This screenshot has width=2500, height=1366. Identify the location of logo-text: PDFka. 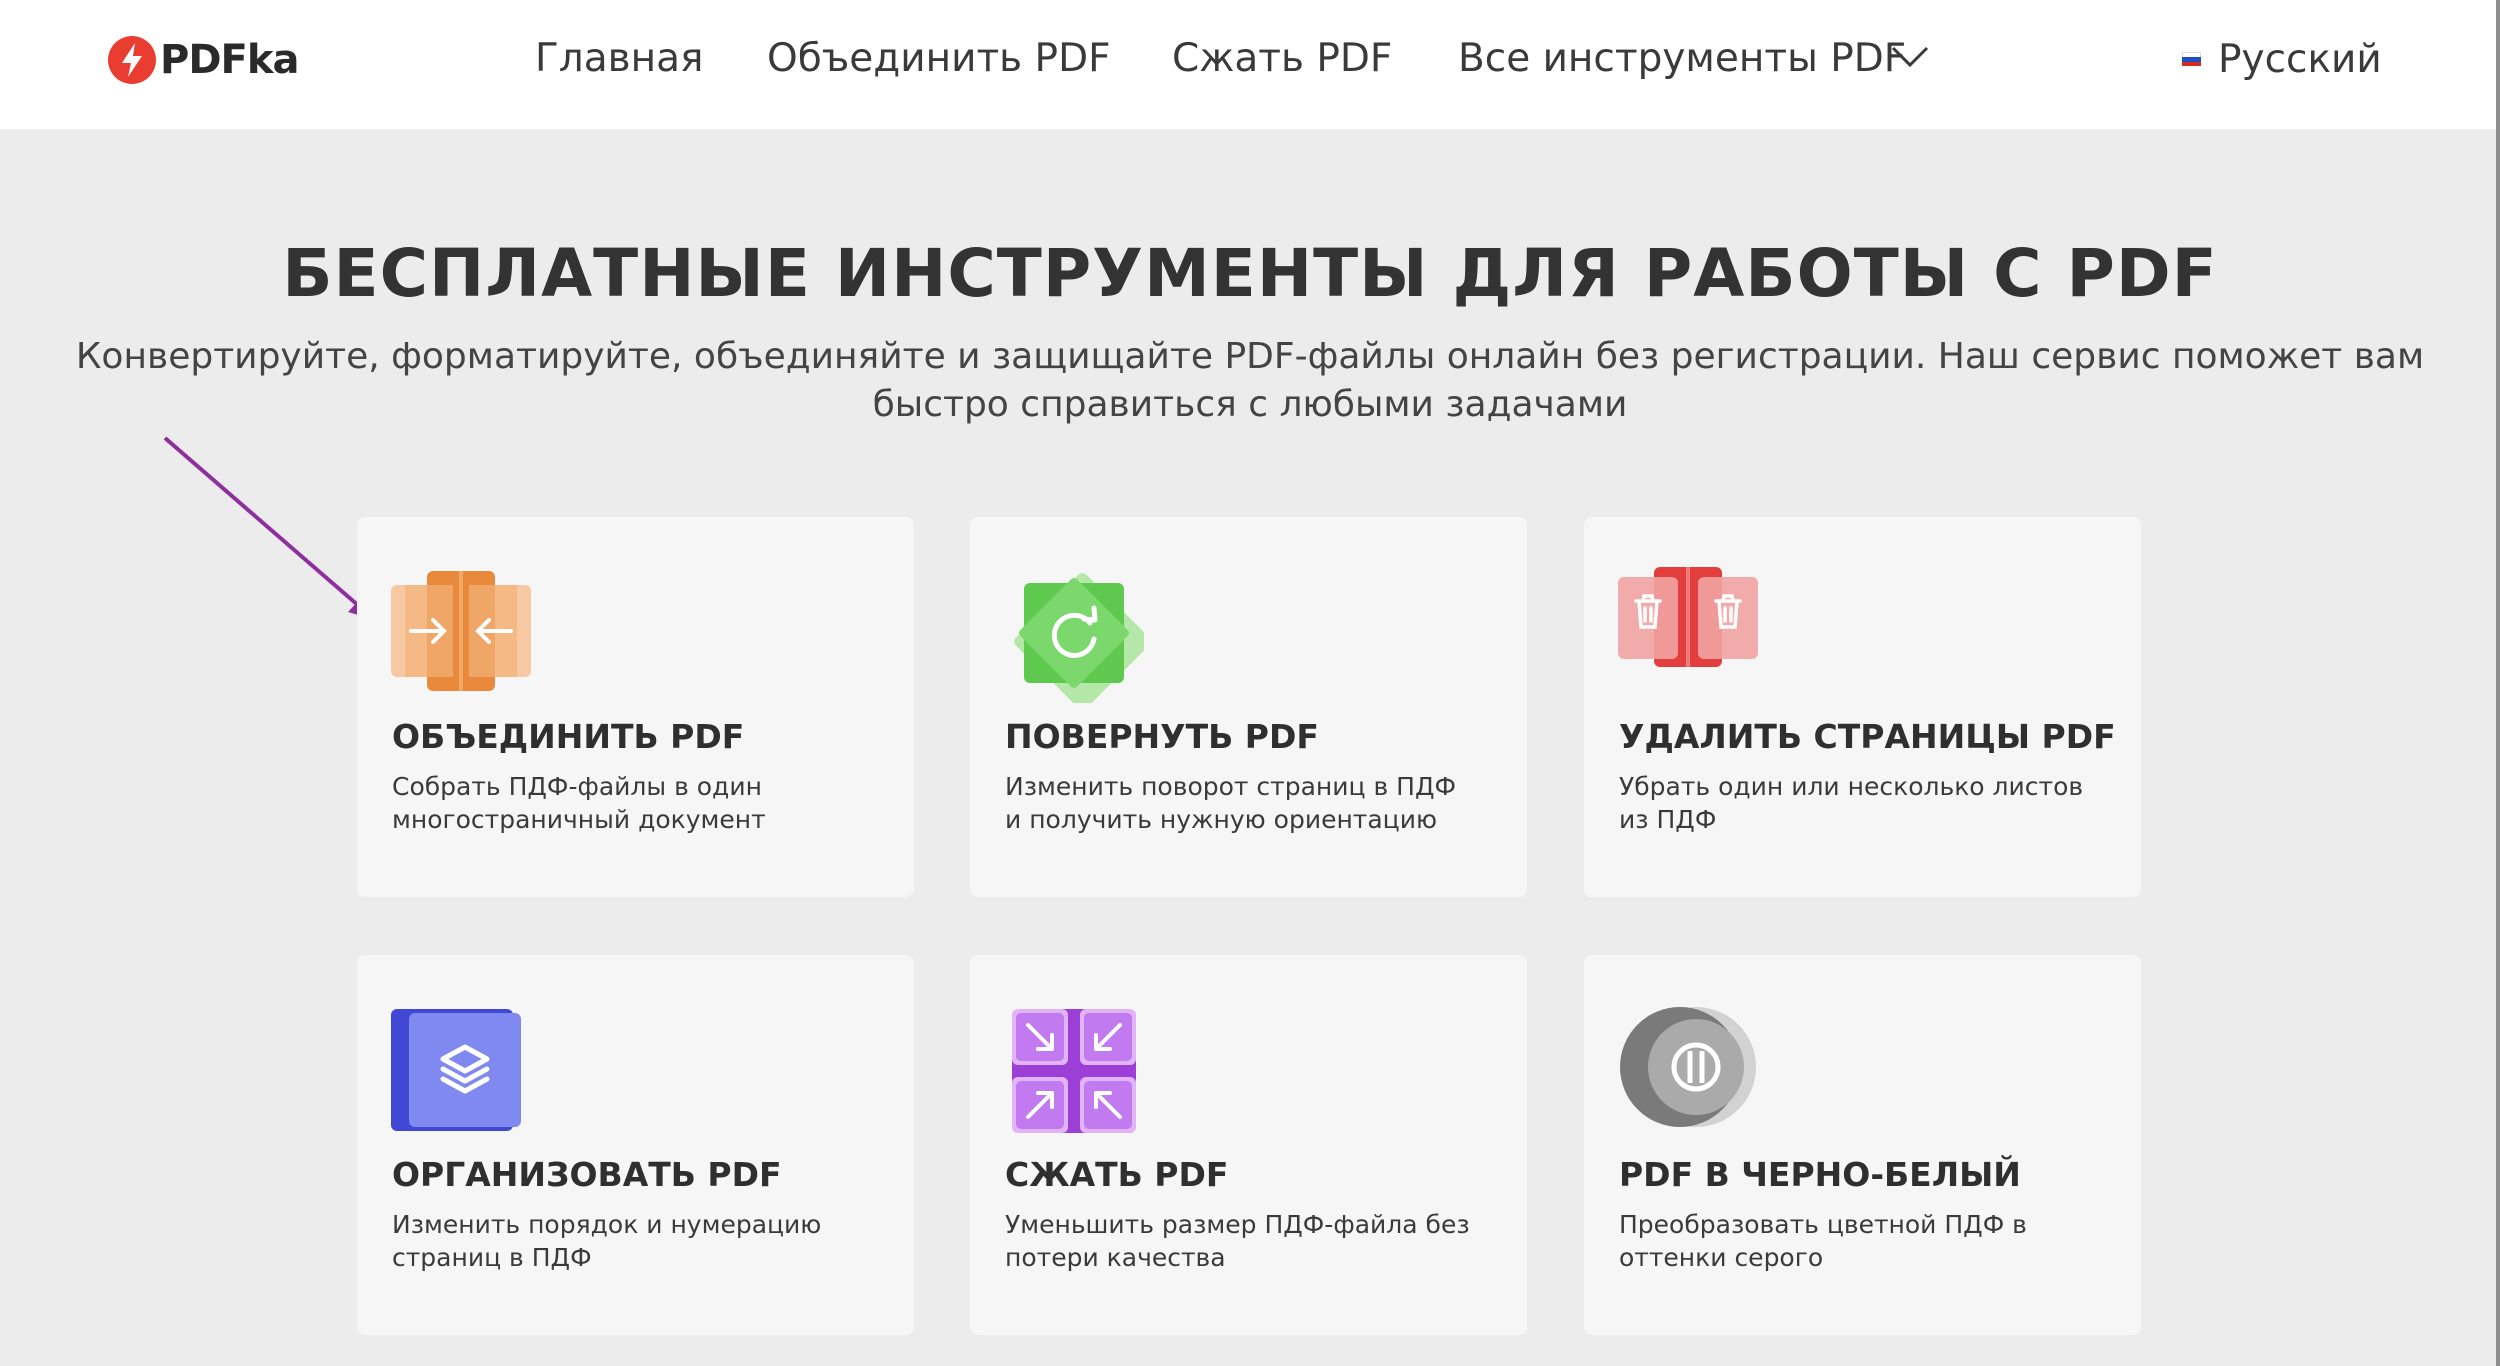
(229, 60).